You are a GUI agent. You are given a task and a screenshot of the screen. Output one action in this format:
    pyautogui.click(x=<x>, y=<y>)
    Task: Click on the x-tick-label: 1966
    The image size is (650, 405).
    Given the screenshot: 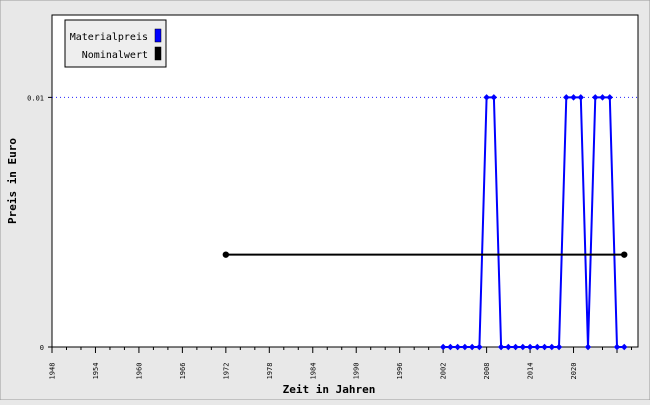 What is the action you would take?
    pyautogui.click(x=183, y=371)
    